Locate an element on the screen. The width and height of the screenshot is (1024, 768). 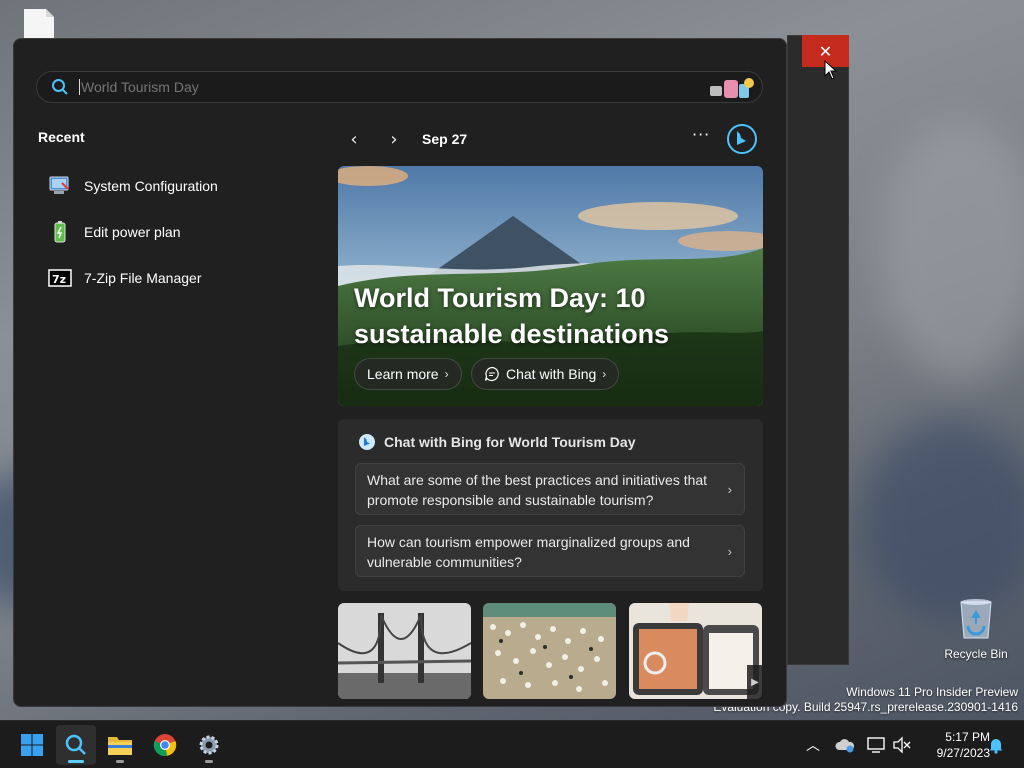
bell-icon is located at coordinates (996, 746).